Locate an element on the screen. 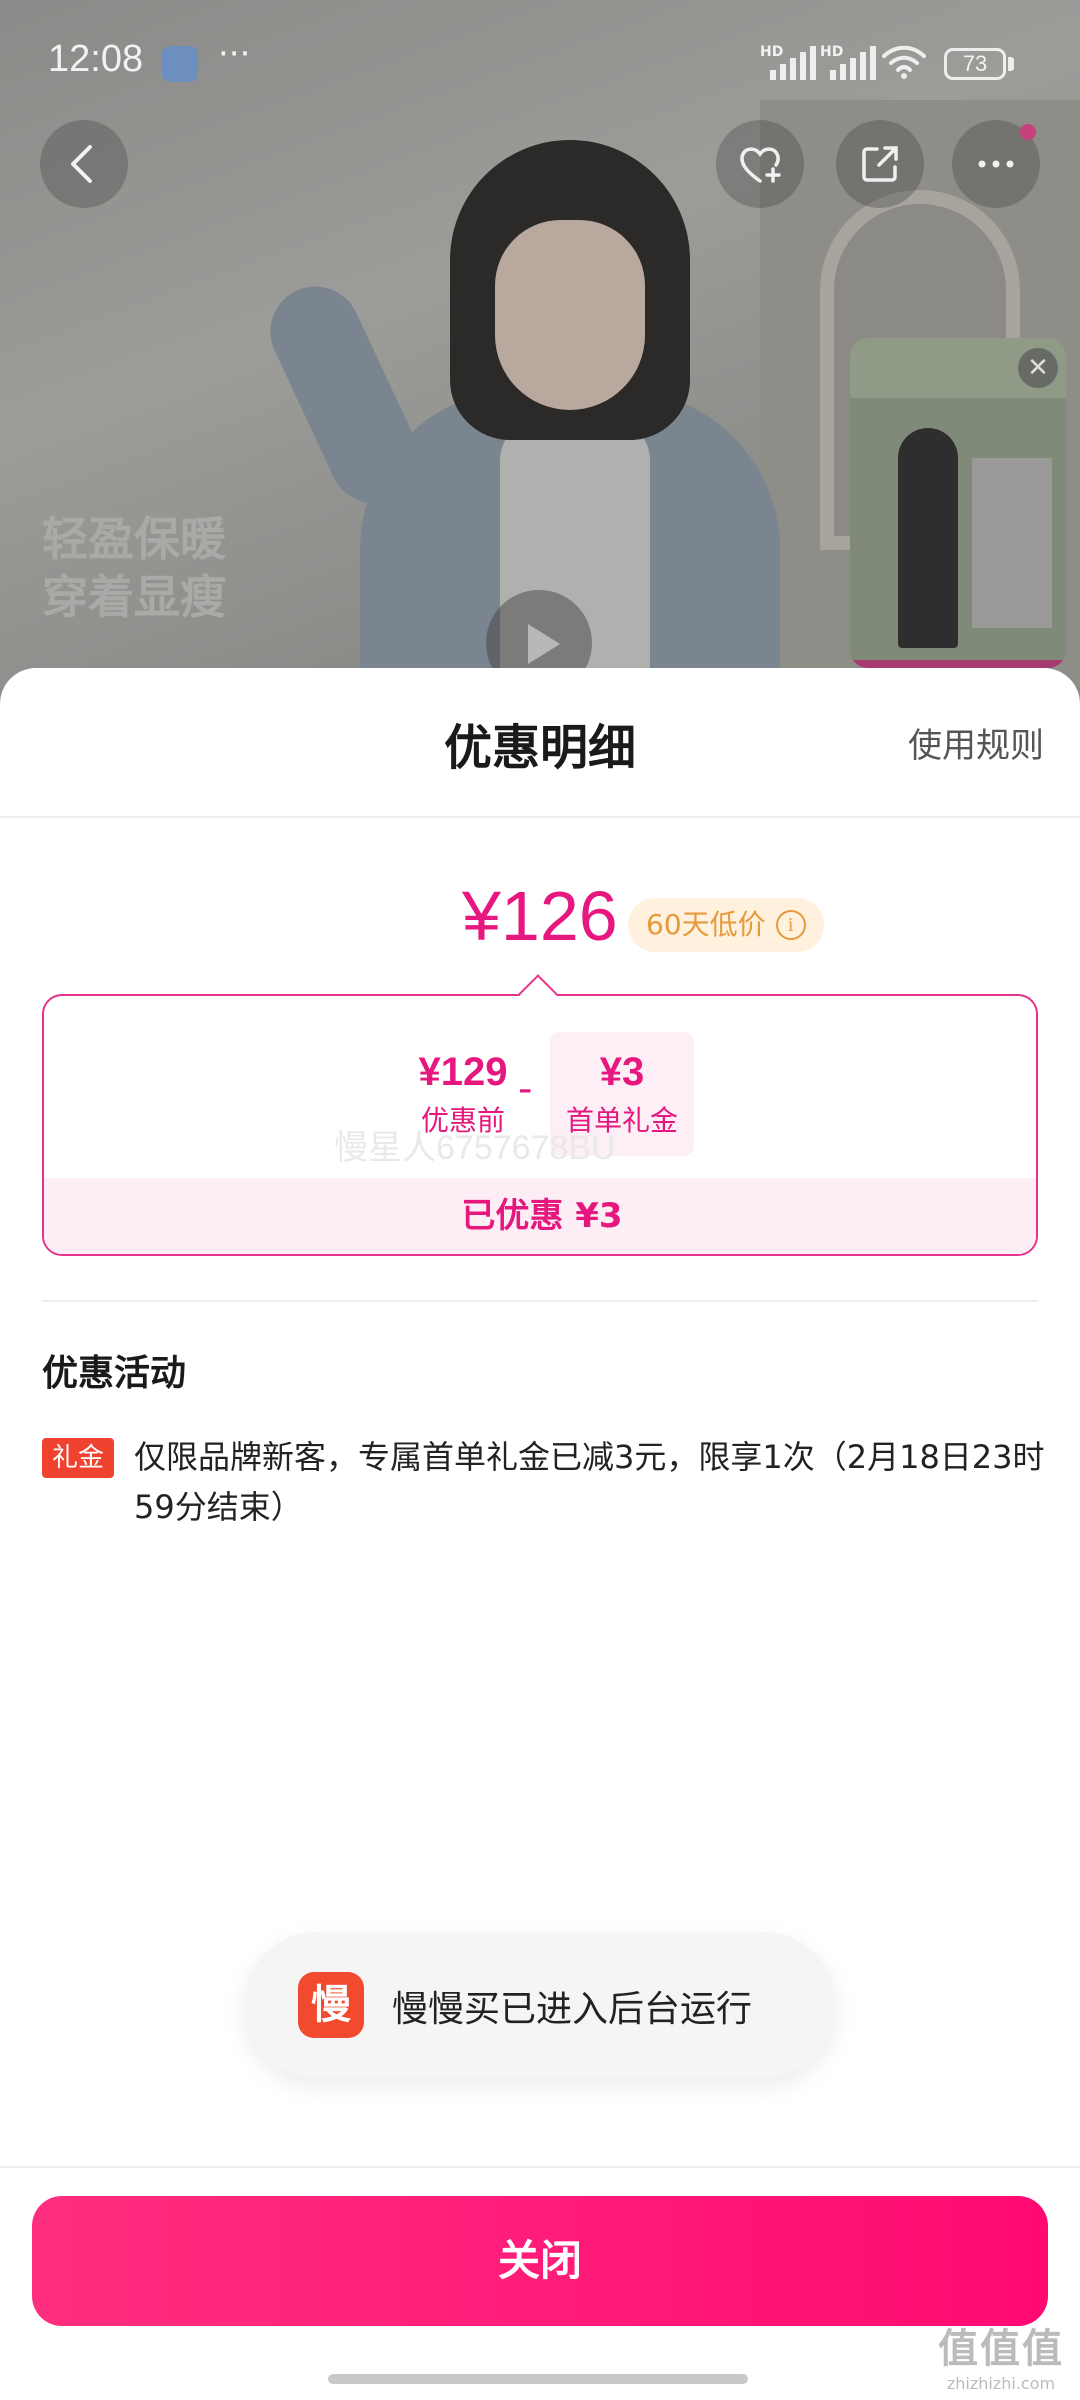 The width and height of the screenshot is (1080, 2400). back-button is located at coordinates (84, 164).